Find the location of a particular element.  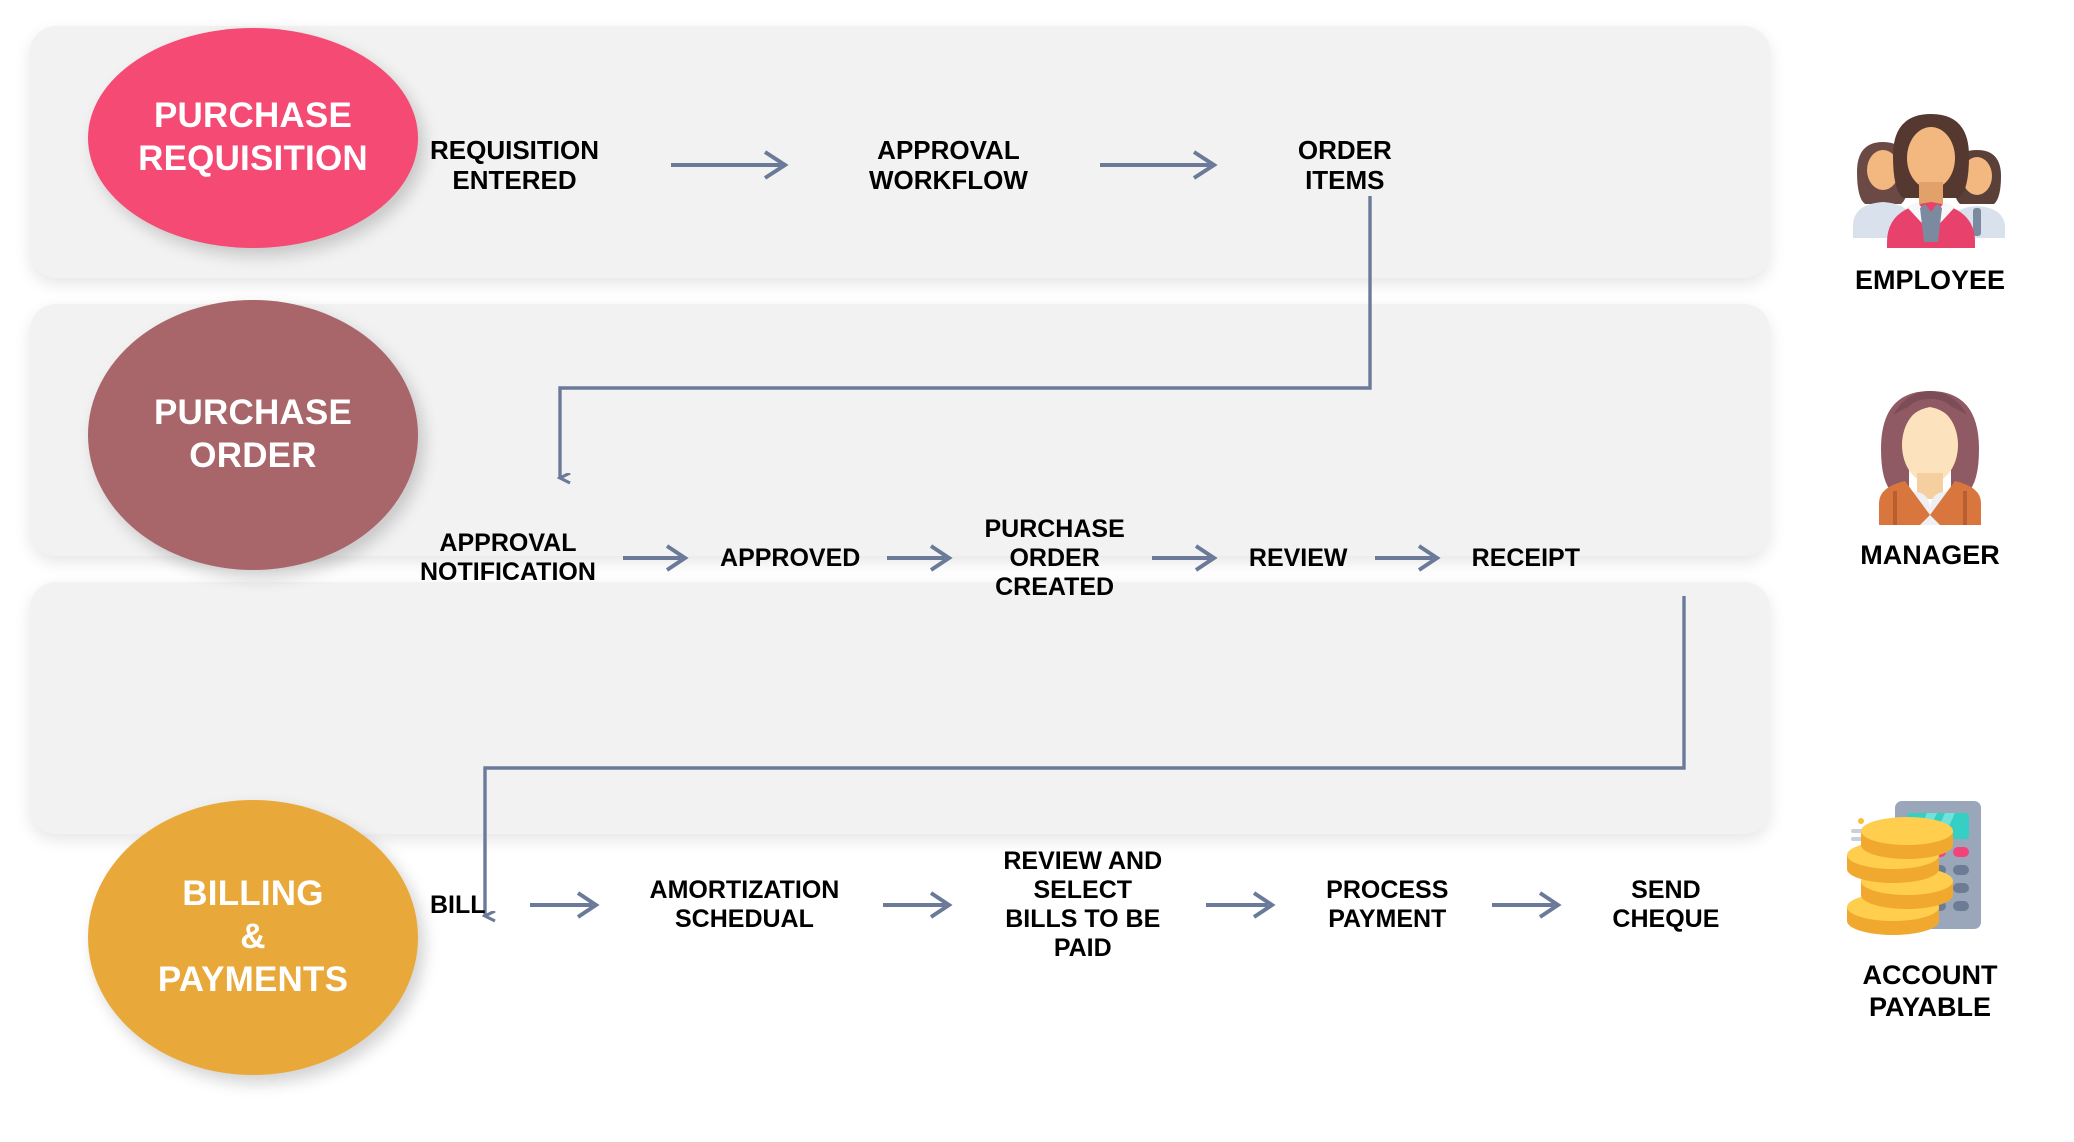

stage-circle-purchase-order: PURCHASE ORDER is located at coordinates (253, 435).